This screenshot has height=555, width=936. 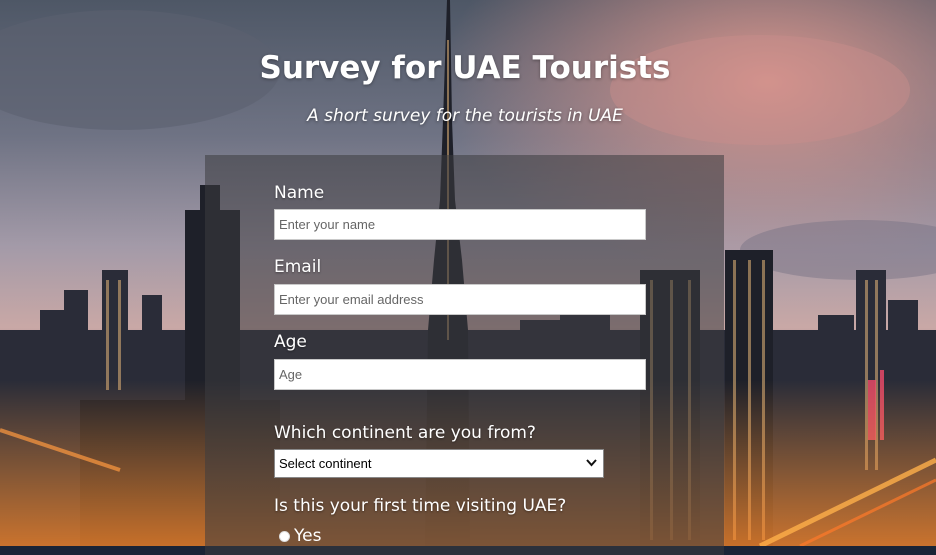 I want to click on page-description: A short survey for the tourists in UAE, so click(x=465, y=116).